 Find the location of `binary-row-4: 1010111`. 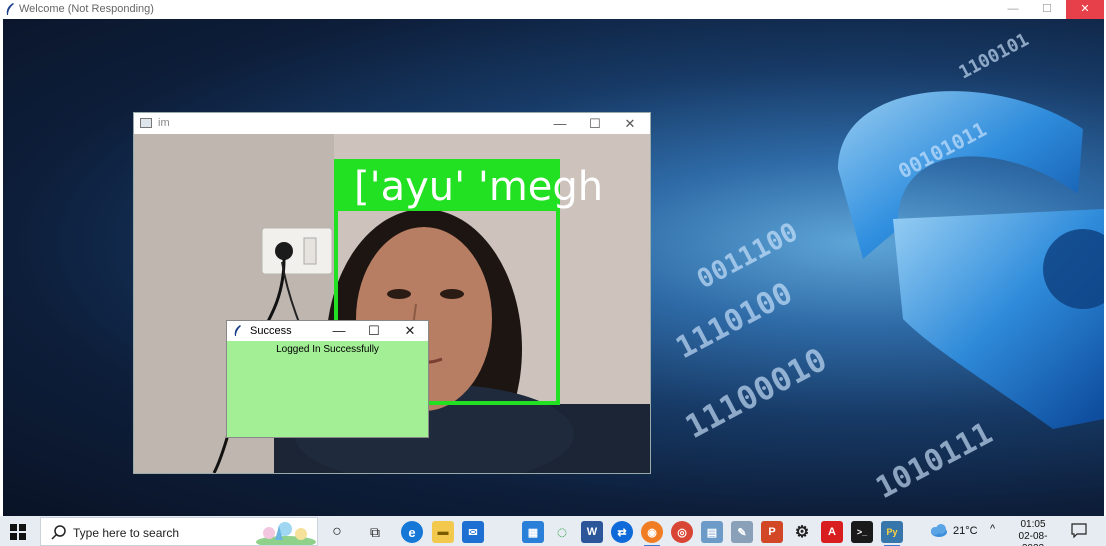

binary-row-4: 1010111 is located at coordinates (934, 461).